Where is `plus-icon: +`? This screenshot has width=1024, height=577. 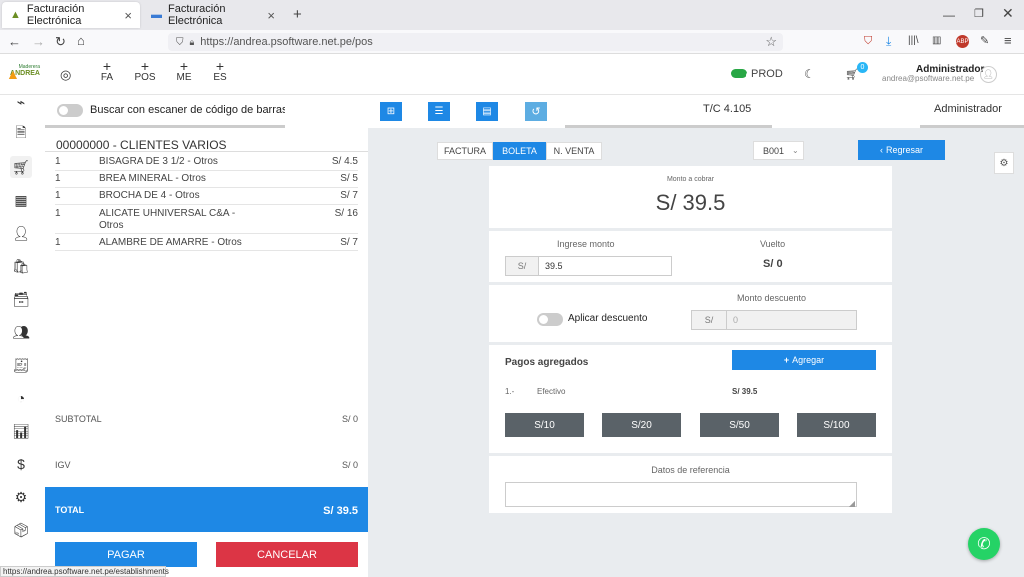
plus-icon: + is located at coordinates (786, 360).